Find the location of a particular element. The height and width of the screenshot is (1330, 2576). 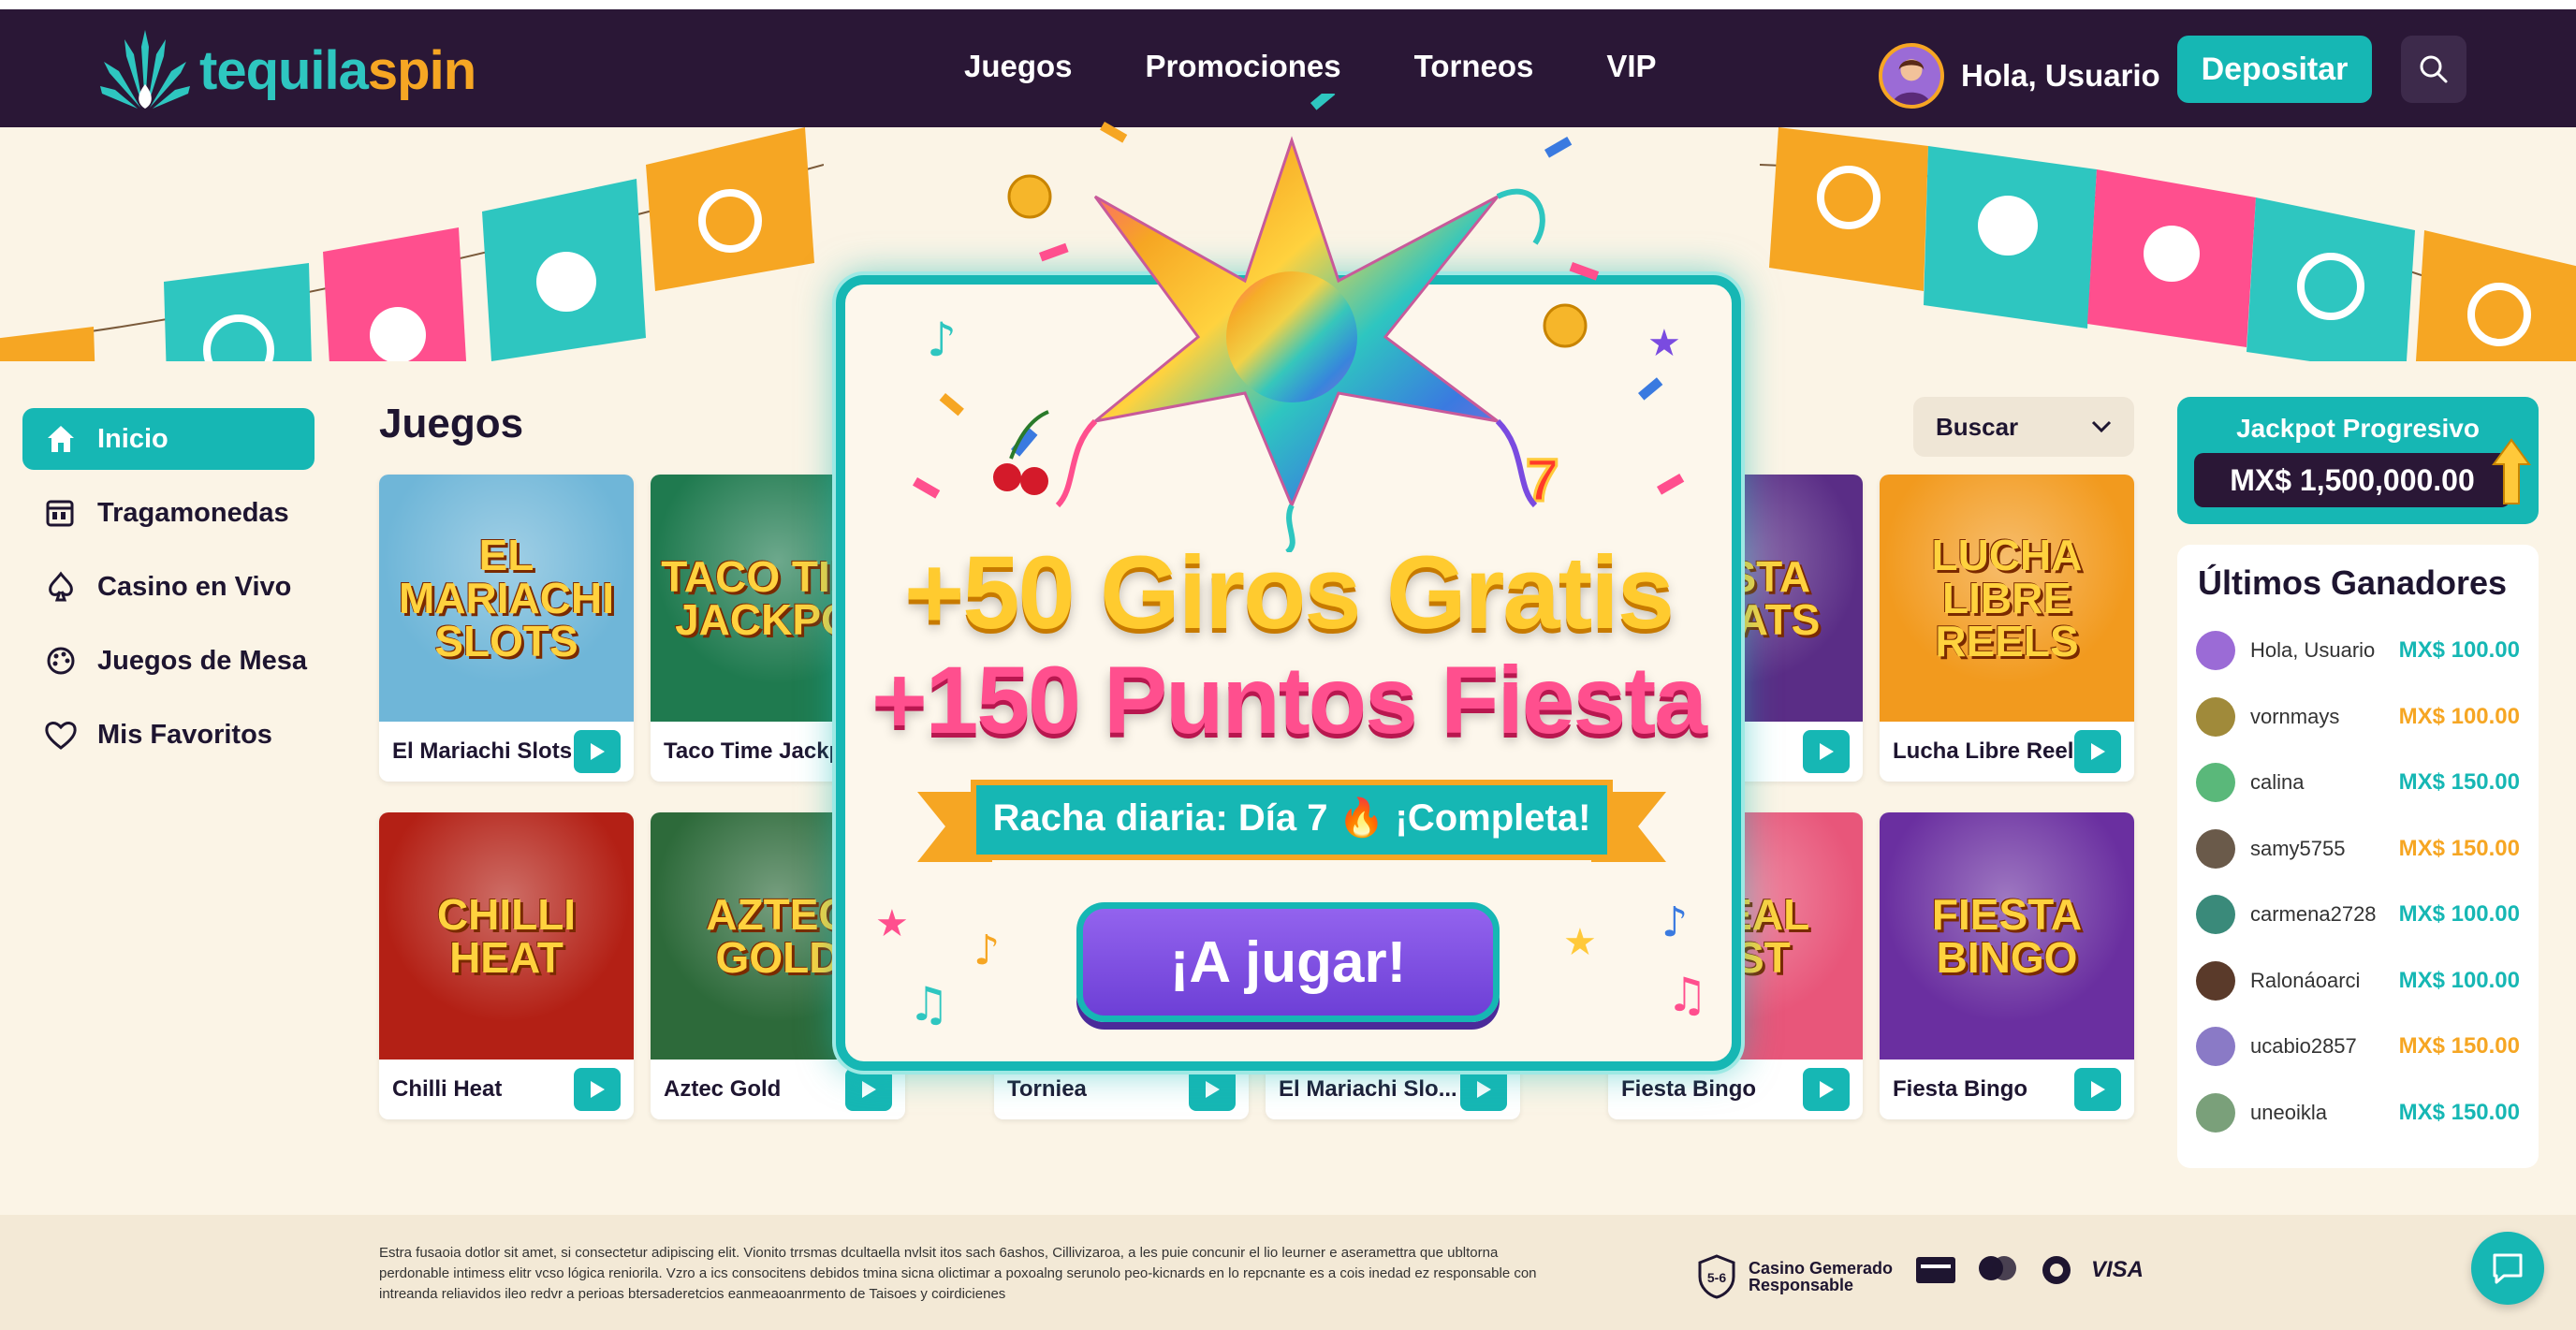

modal-free-spins: +50 Giros Gratis is located at coordinates (1289, 592).